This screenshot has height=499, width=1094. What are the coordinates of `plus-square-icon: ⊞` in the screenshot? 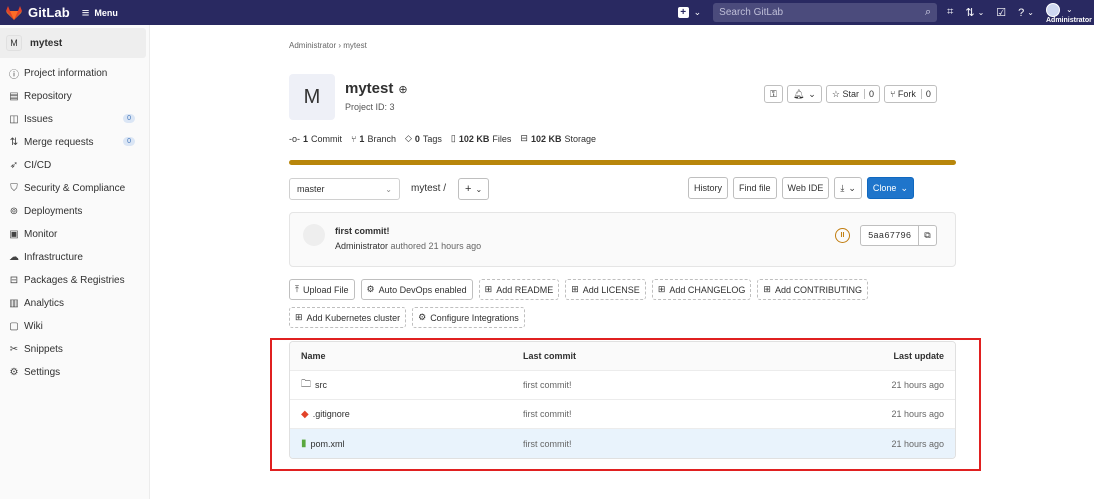 It's located at (575, 289).